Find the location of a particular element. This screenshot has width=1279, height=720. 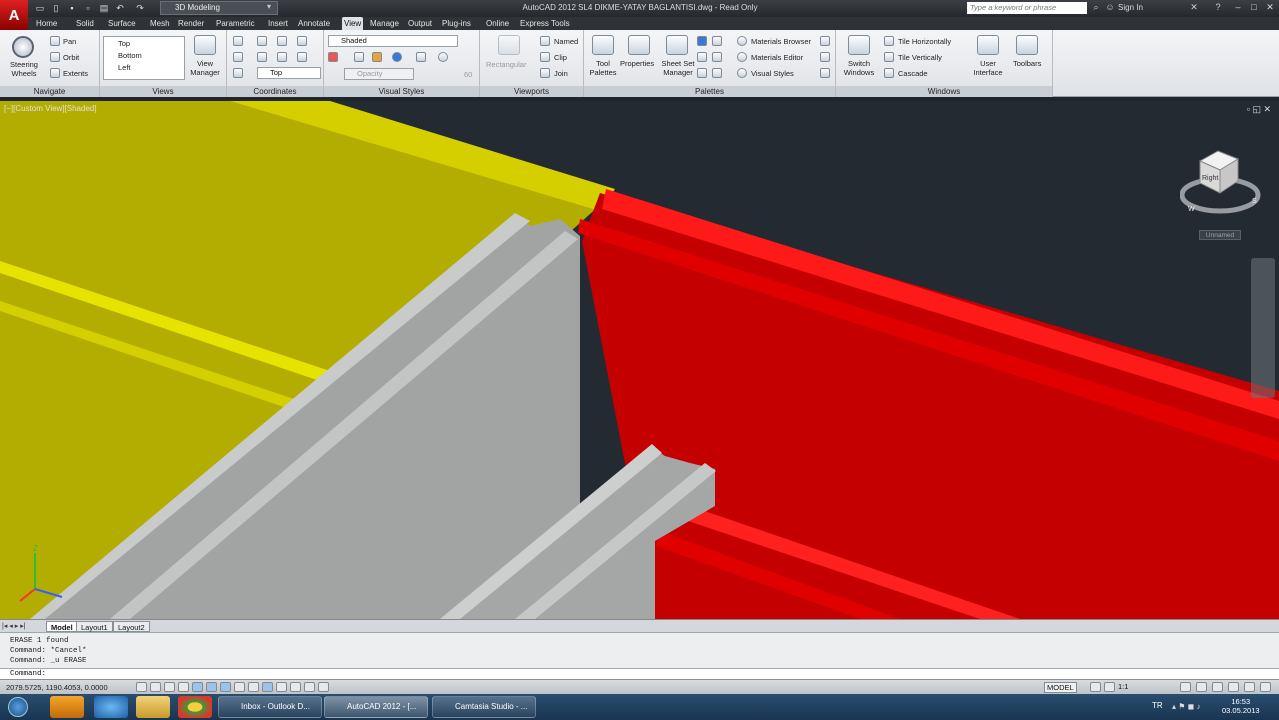

switch-windows-label: Switch Windows is located at coordinates (859, 68).